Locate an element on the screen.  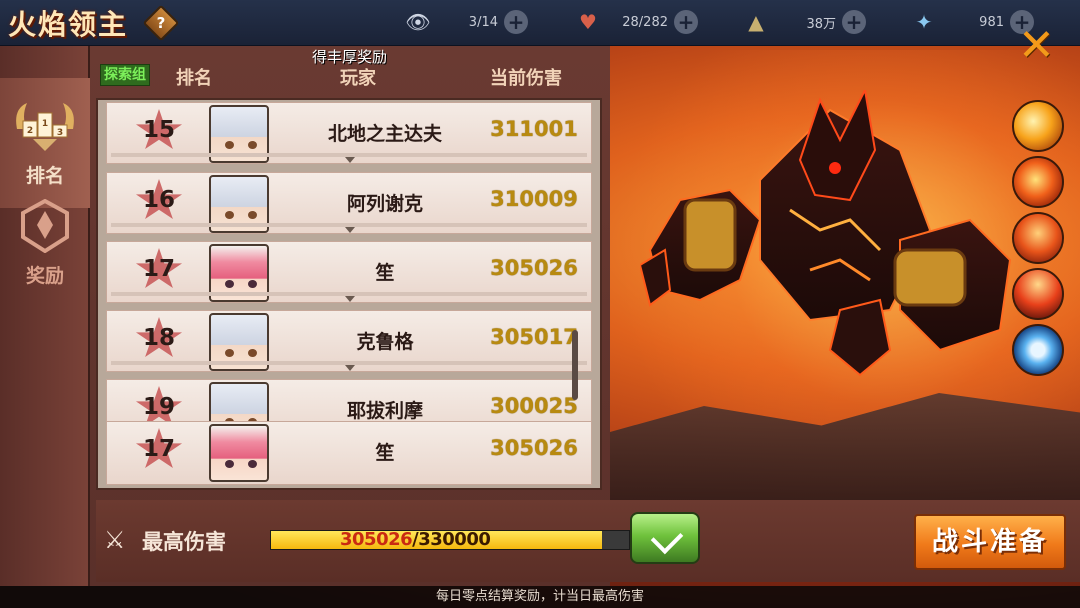
add-hearts-button: + is located at coordinates (686, 22).